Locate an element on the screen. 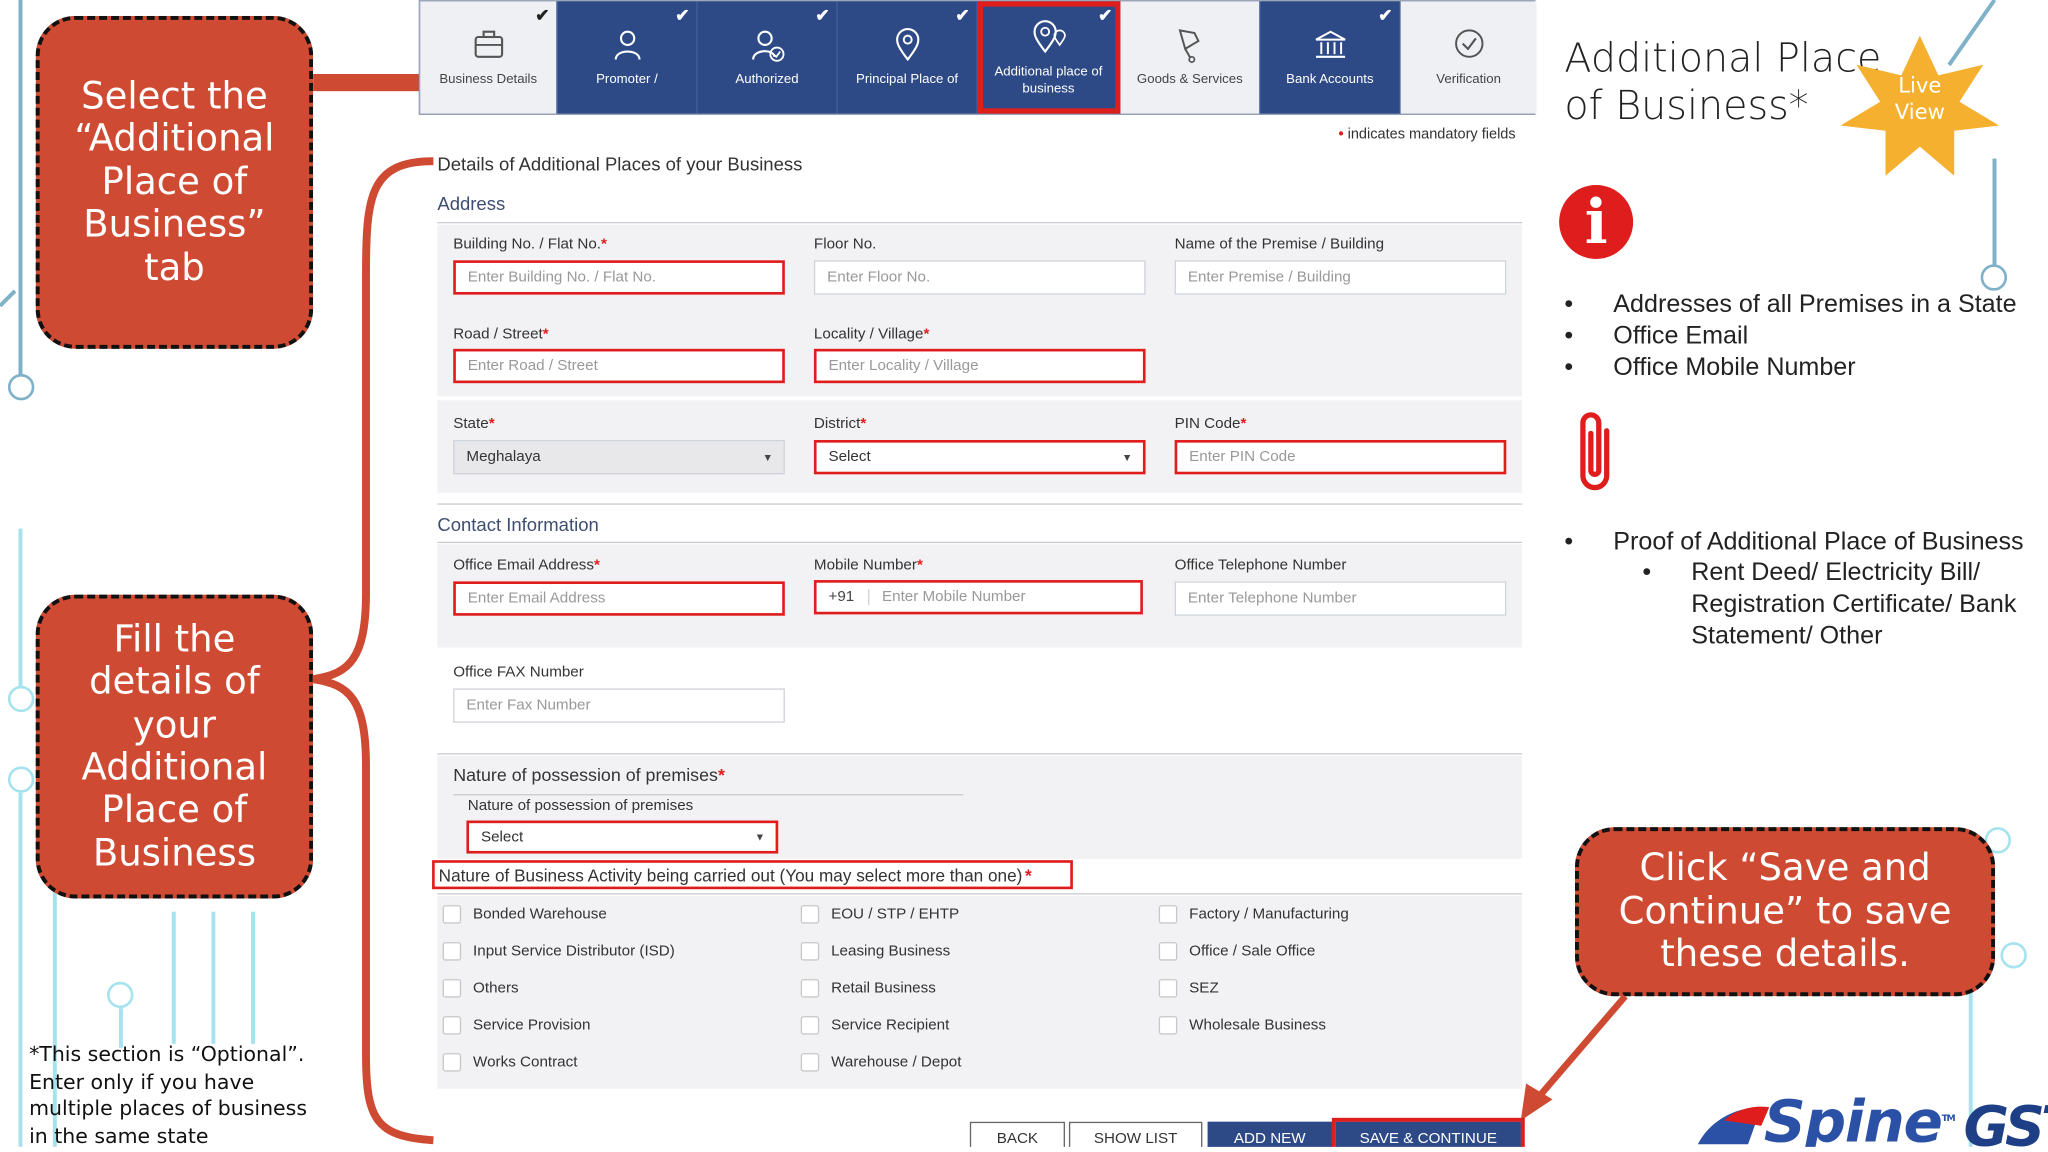  mobile-label: Mobile Number* is located at coordinates (868, 565).